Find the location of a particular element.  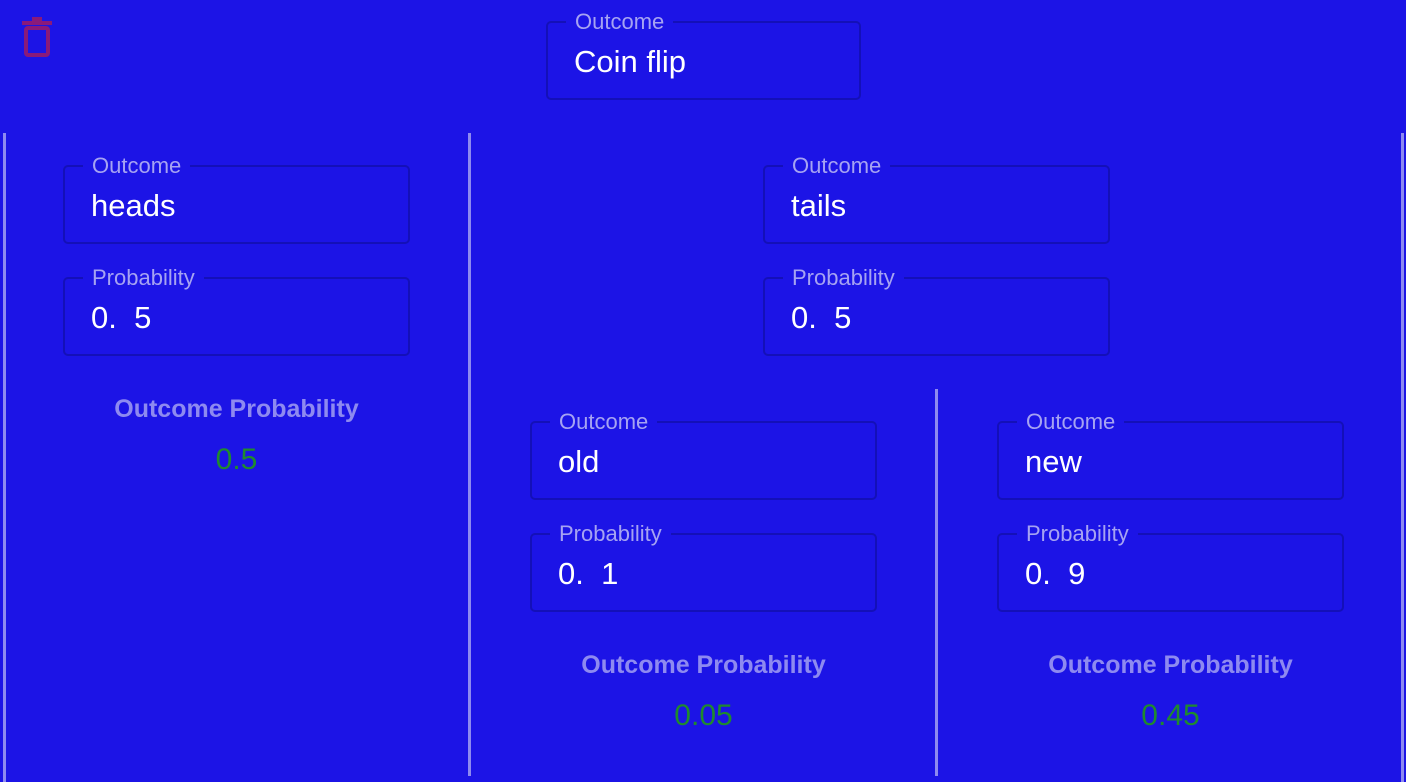

new-outcome-input: new is located at coordinates (1053, 462).